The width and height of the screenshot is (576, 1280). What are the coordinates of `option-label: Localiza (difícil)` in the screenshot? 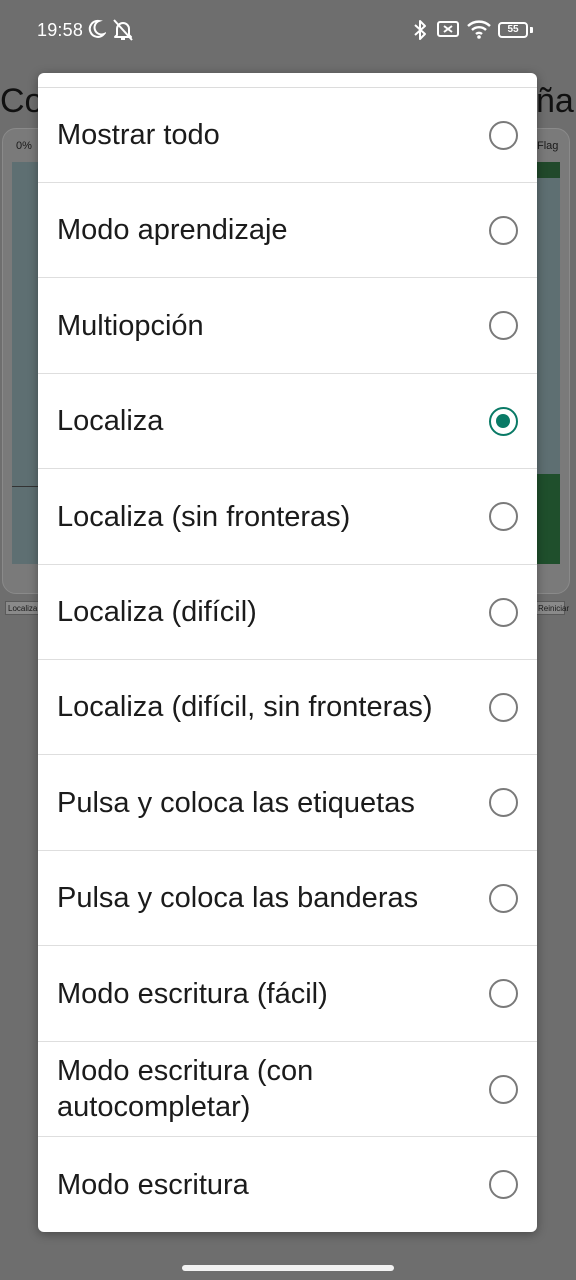 It's located at (157, 612).